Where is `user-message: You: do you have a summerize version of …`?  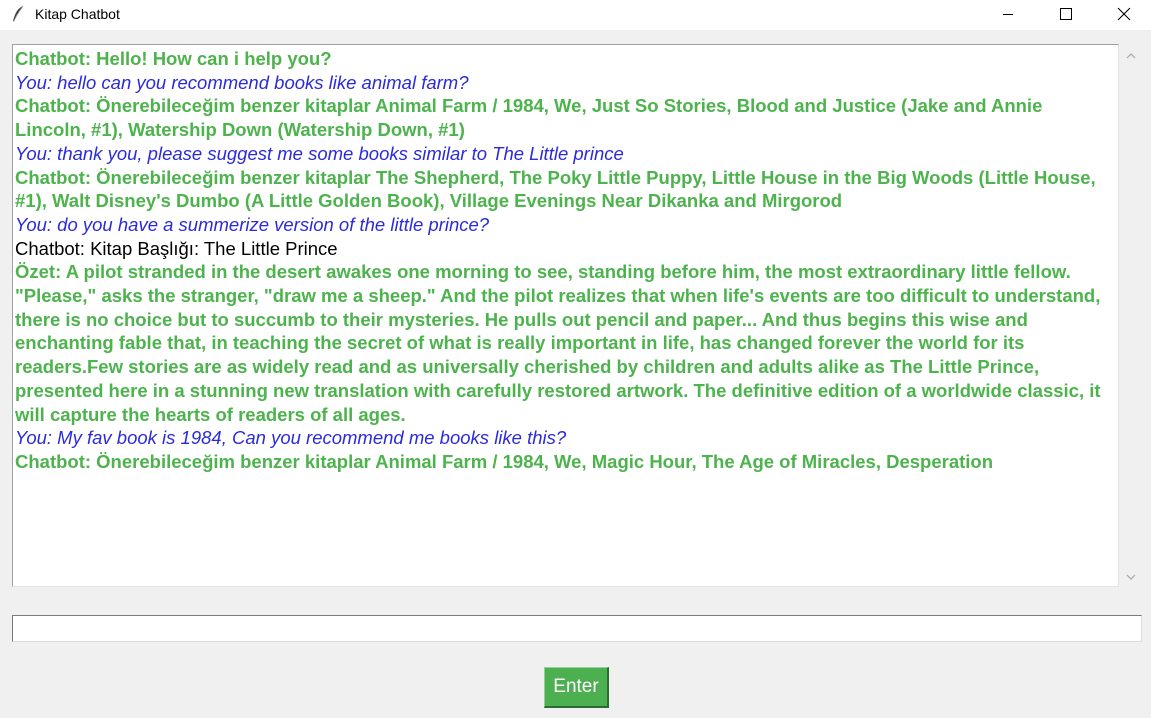
user-message: You: do you have a summerize version of … is located at coordinates (252, 224).